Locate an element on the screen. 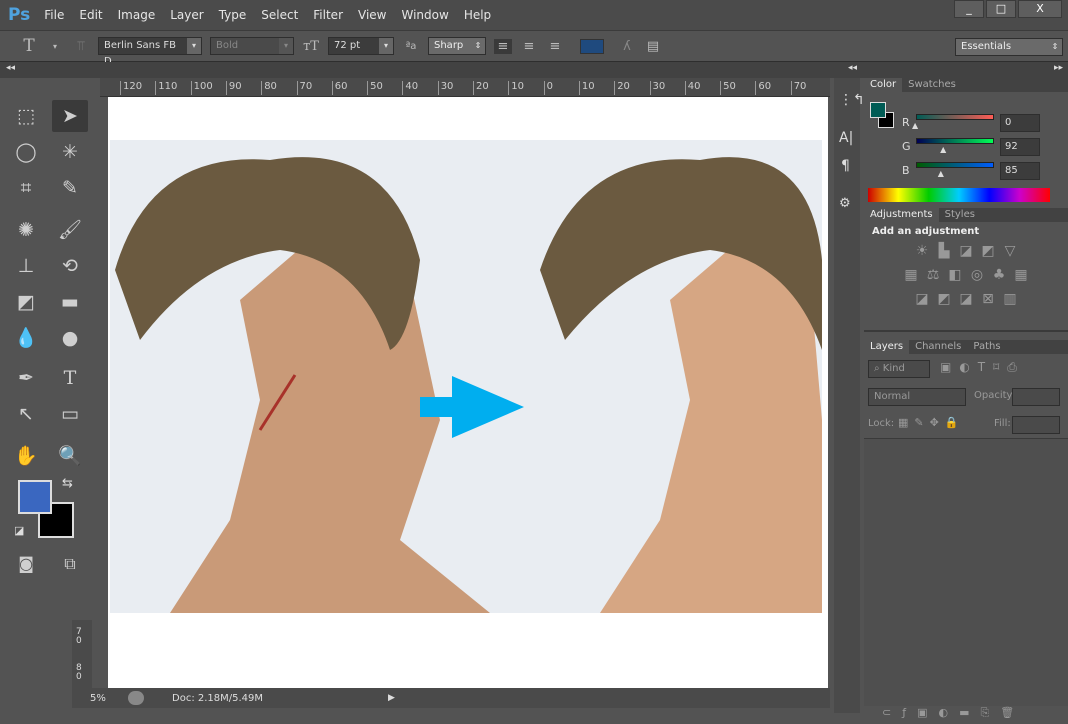  eraser-tool-icon: ◩ is located at coordinates (26, 302).